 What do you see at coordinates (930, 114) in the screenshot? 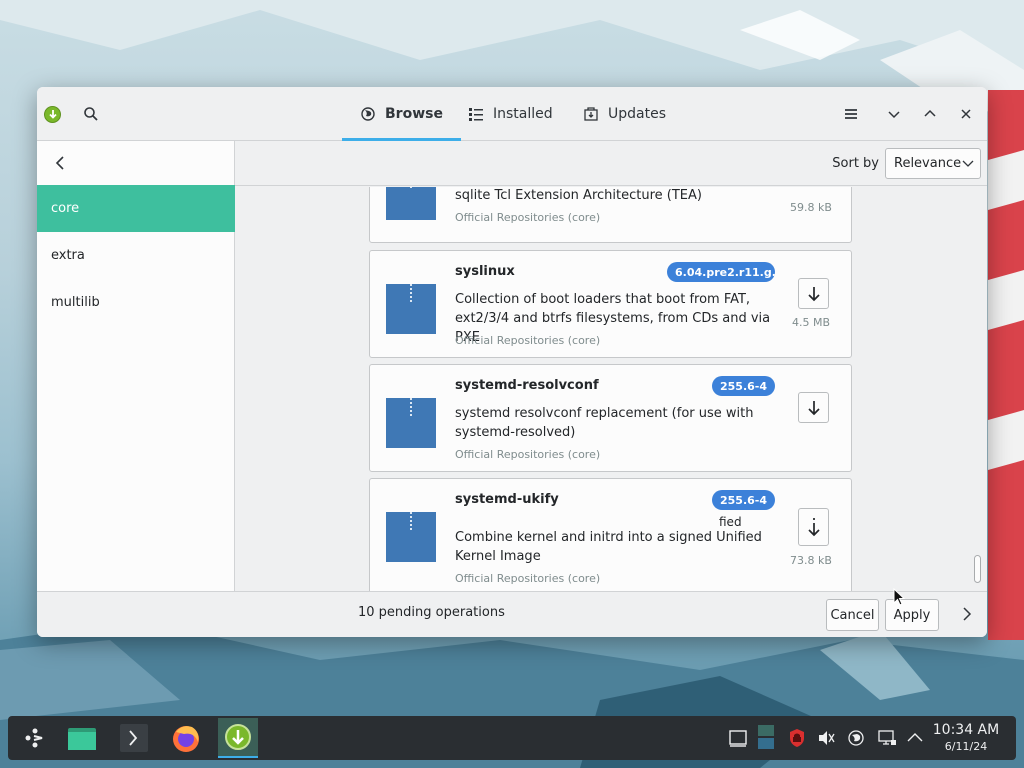
I see `maximize-icon` at bounding box center [930, 114].